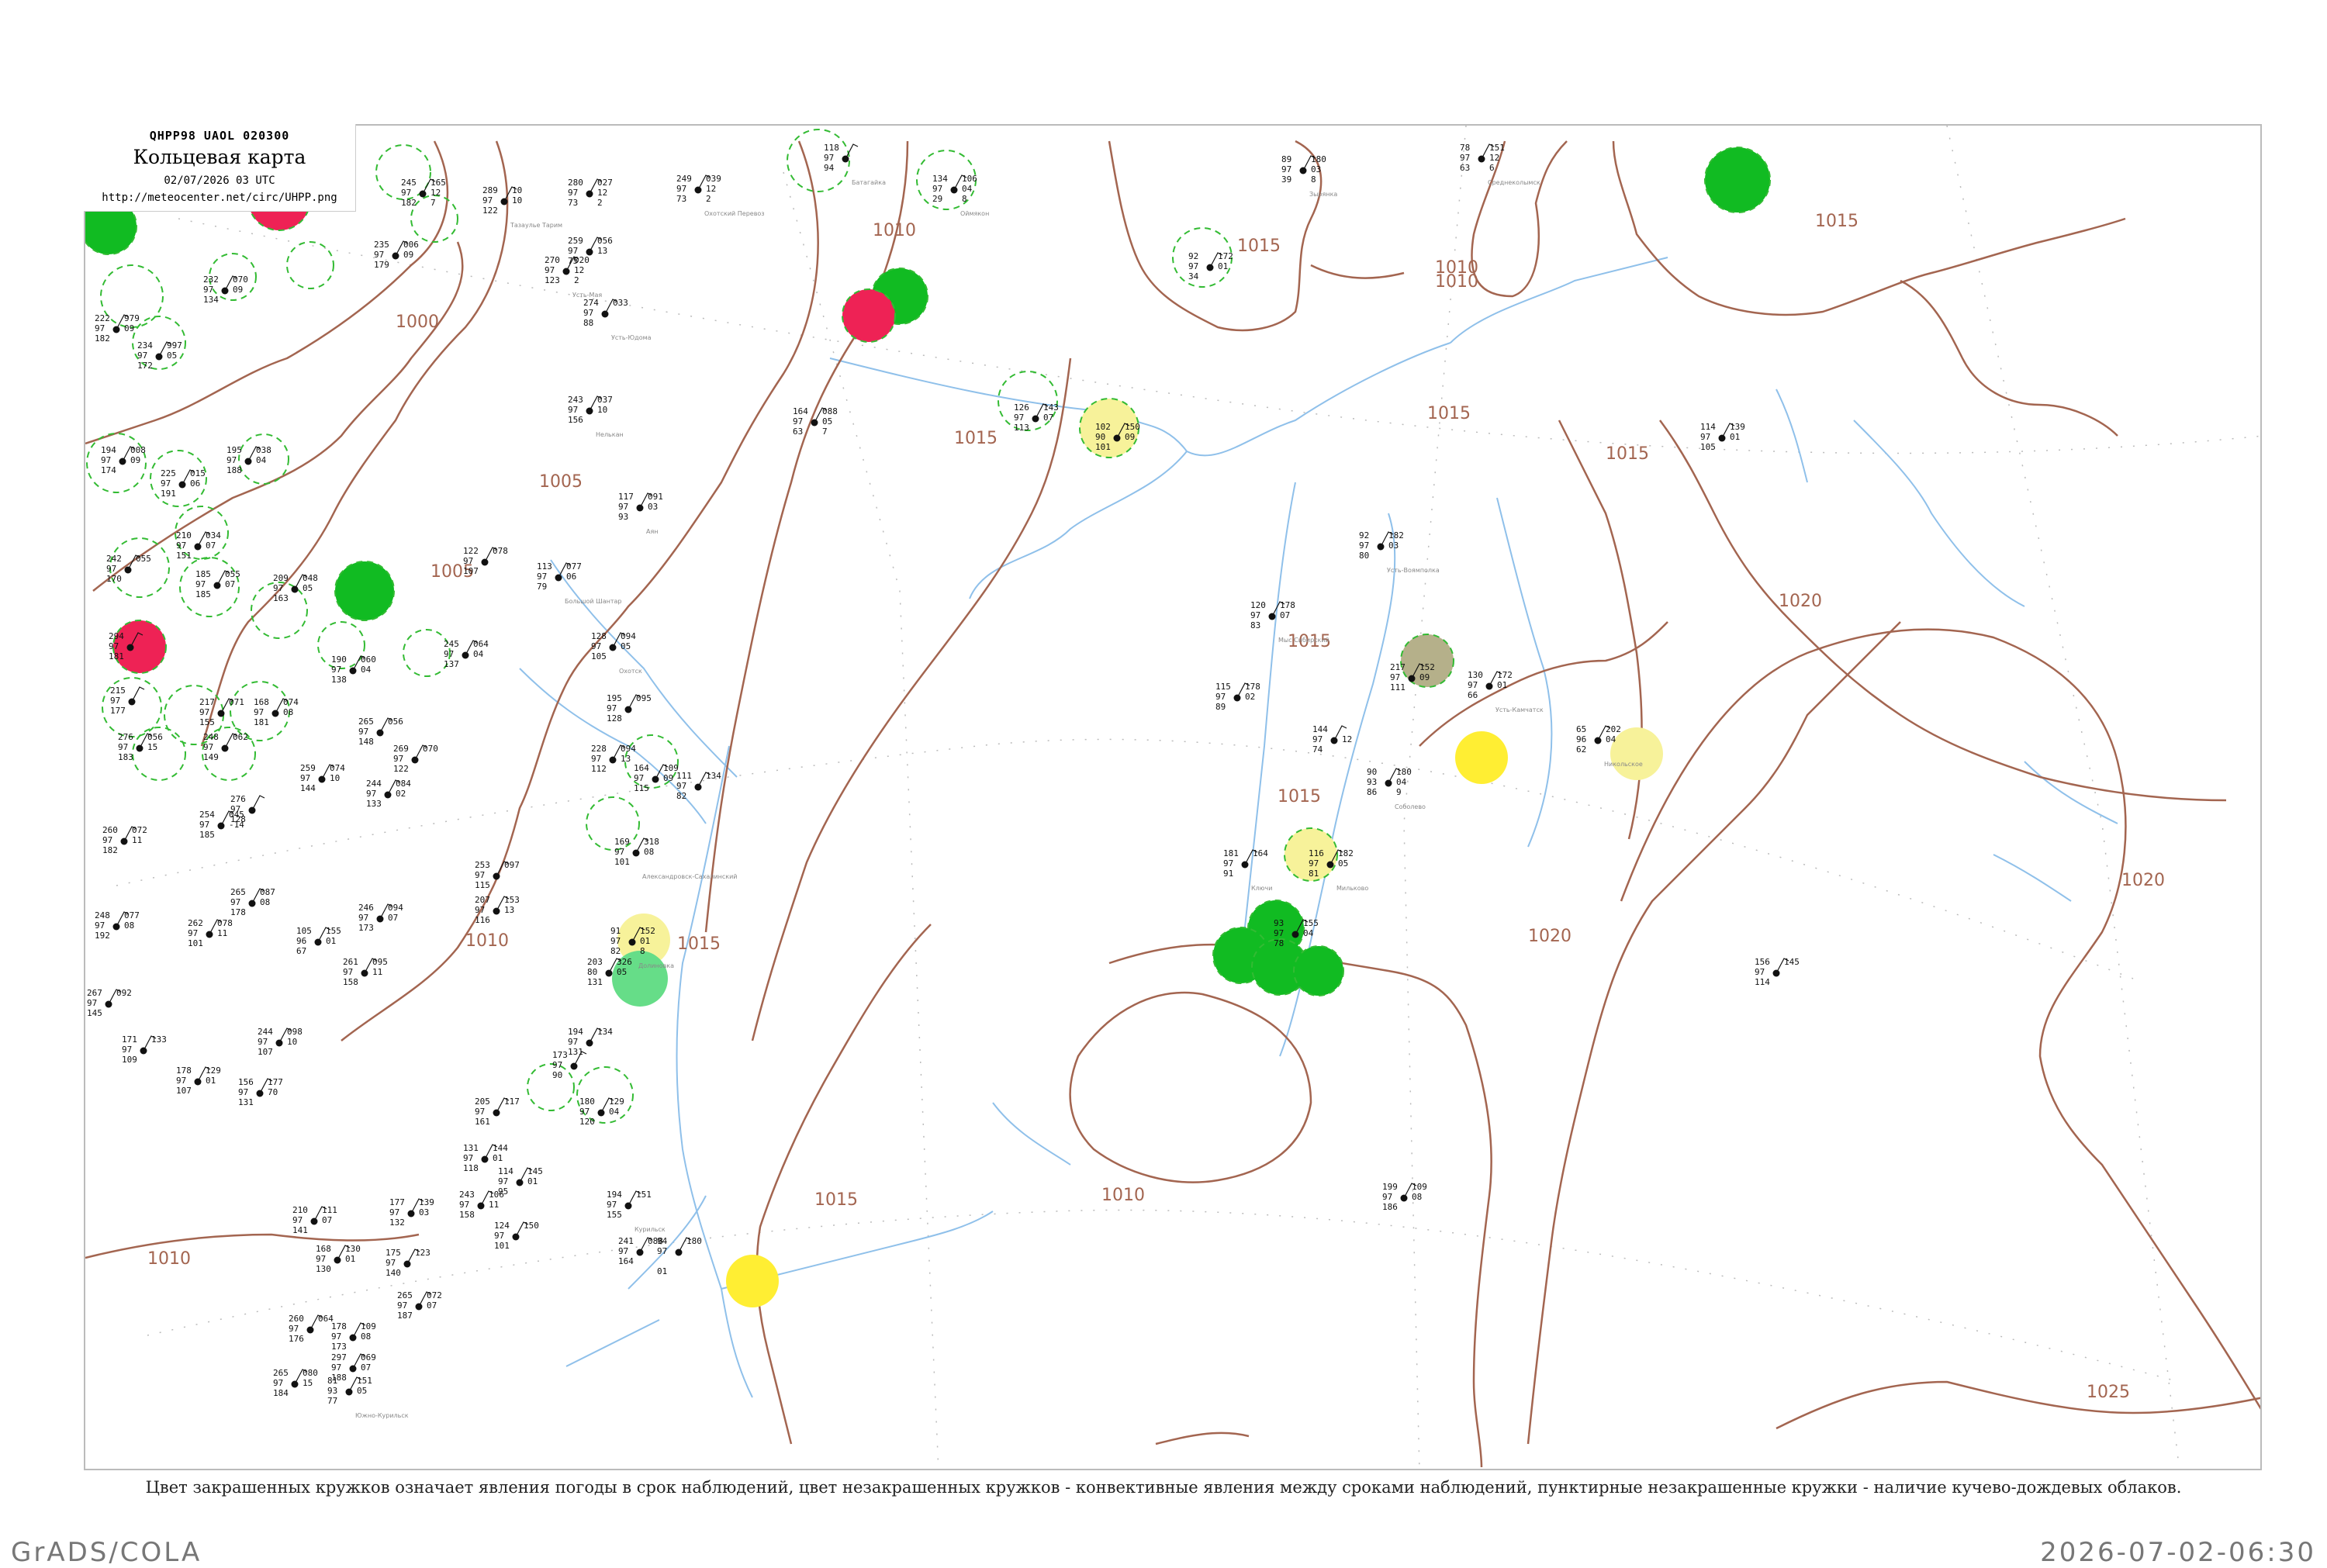  Describe the element at coordinates (295, 1383) in the screenshot. I see `station-plot: 26597184 08015` at that location.